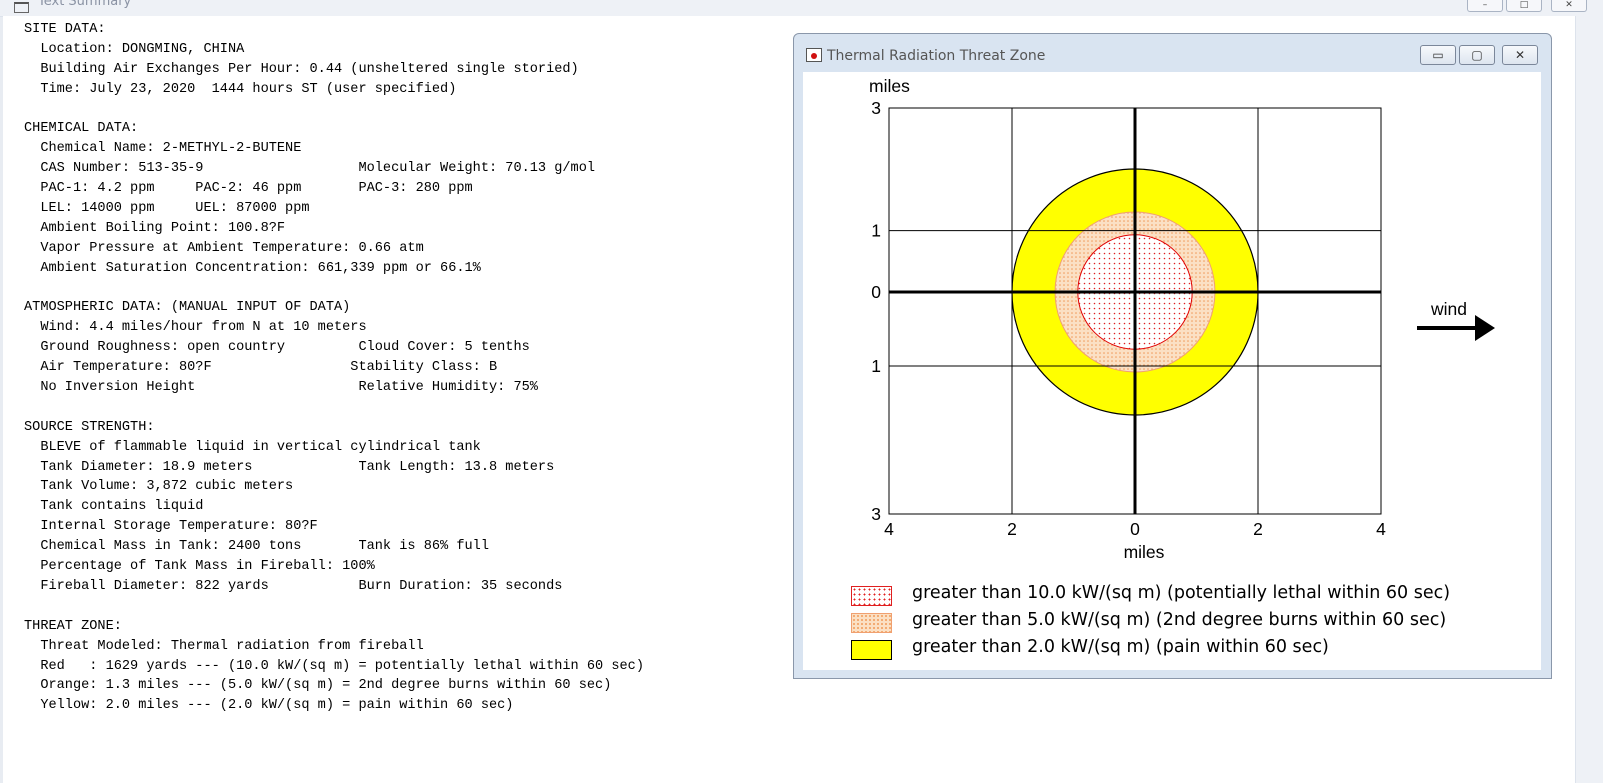 The height and width of the screenshot is (783, 1603). What do you see at coordinates (261, 368) in the screenshot?
I see `summary-line: Air Temperature: 80?F Stability Class: B` at bounding box center [261, 368].